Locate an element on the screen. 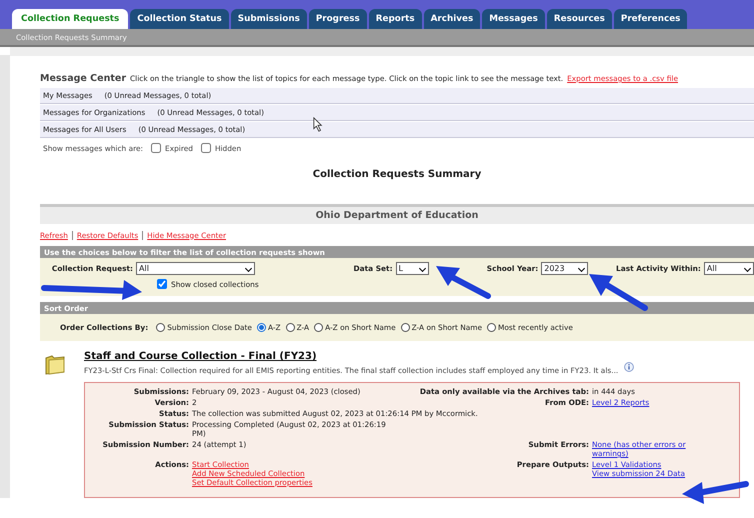 The height and width of the screenshot is (518, 754). nav-tab: Collection Requests is located at coordinates (70, 19).